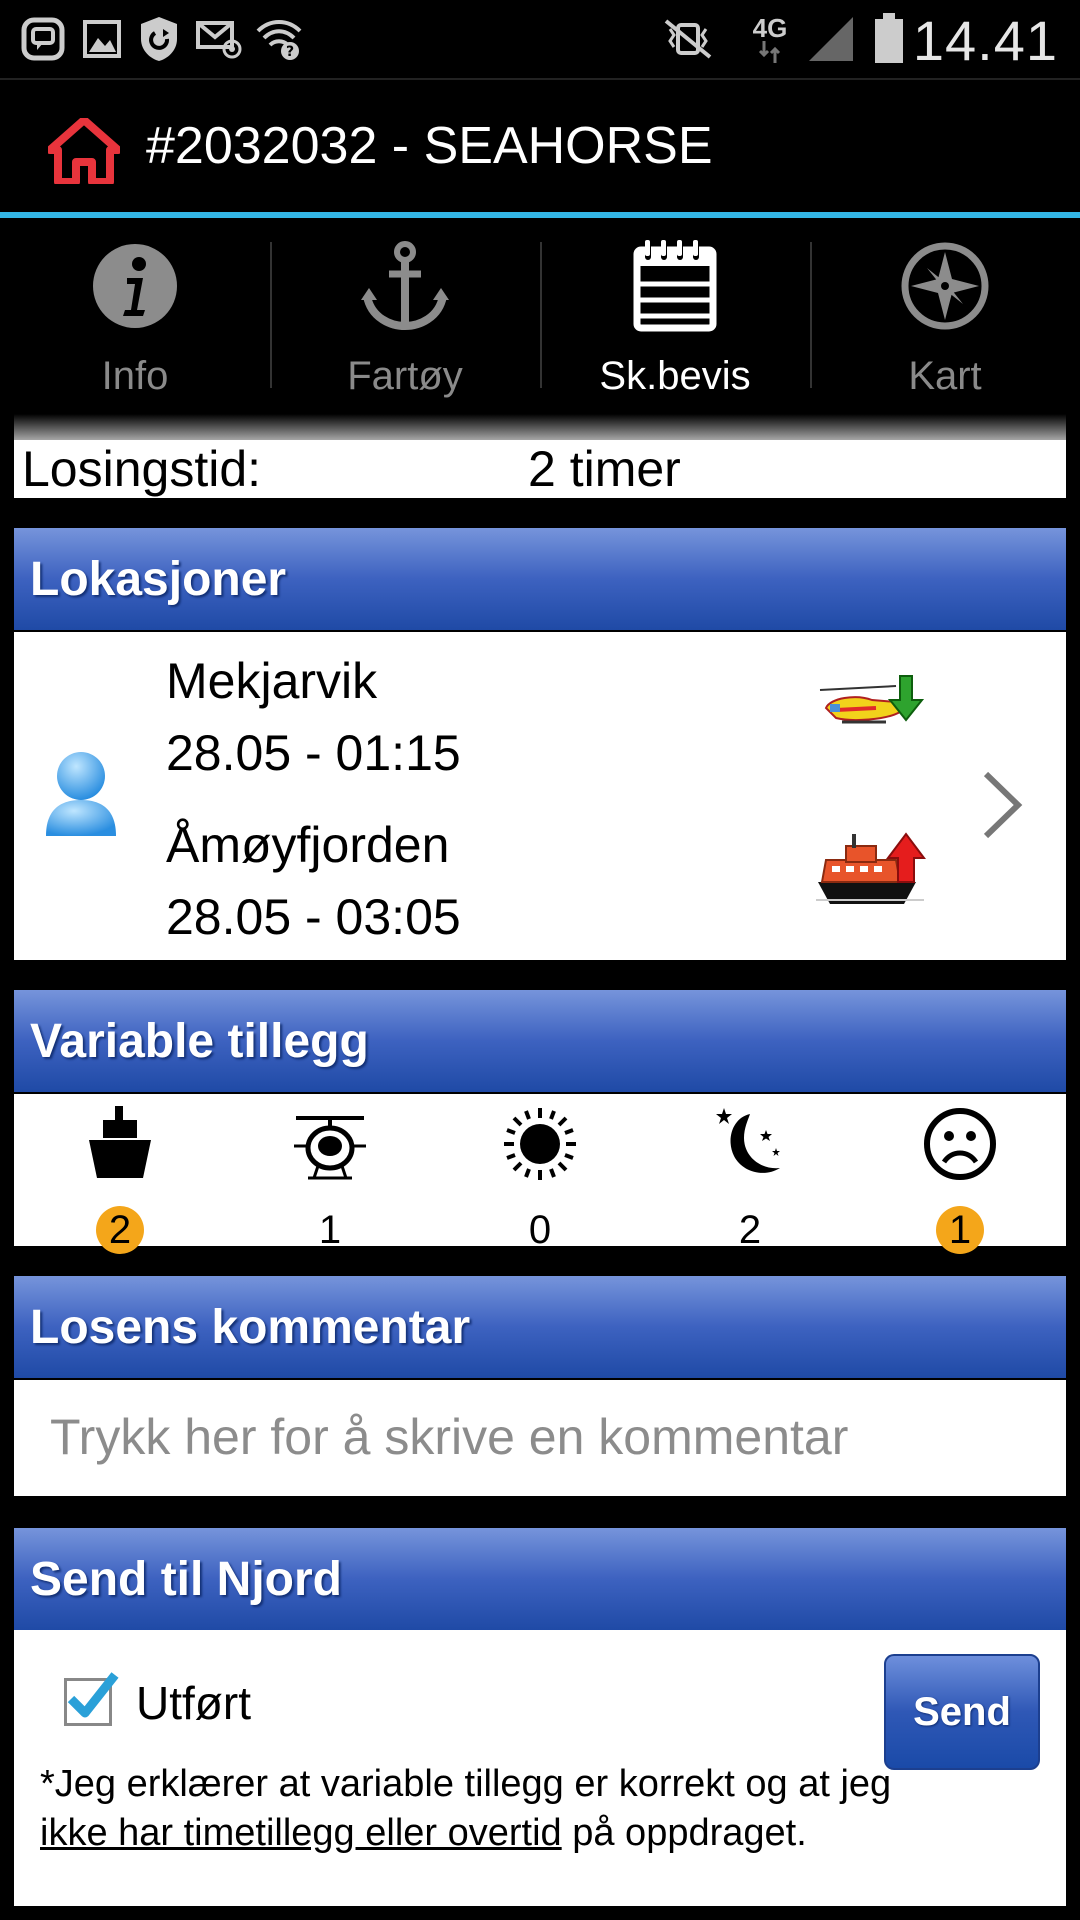  Describe the element at coordinates (219, 39) in the screenshot. I see `mail-icon` at that location.